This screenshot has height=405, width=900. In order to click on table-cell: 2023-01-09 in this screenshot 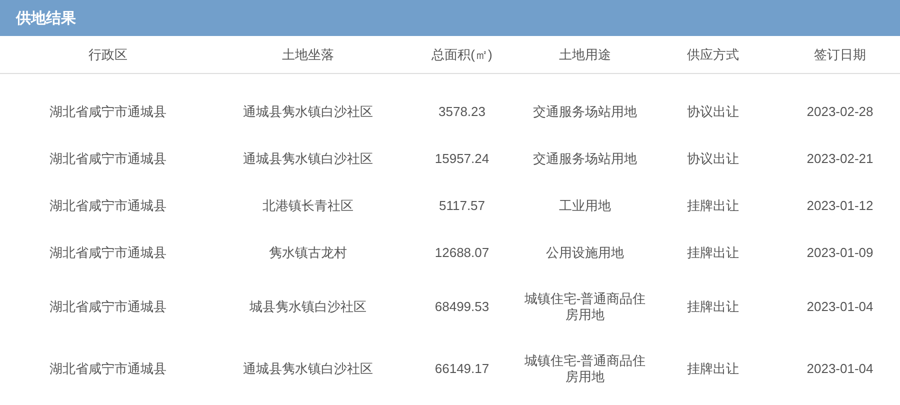, I will do `click(840, 252)`.